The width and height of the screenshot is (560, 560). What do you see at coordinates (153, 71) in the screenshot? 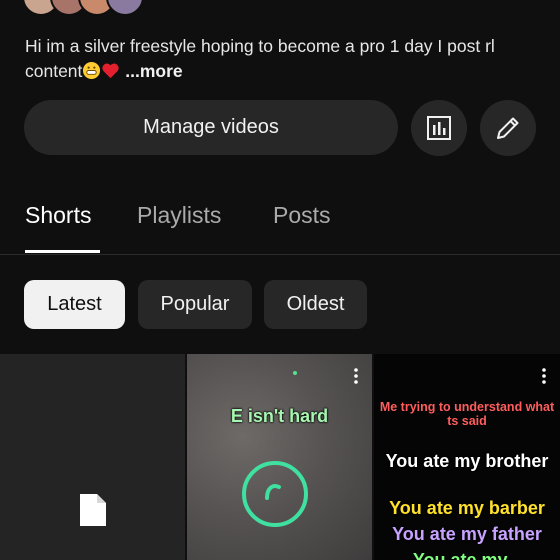
I see `more-link: ...more` at bounding box center [153, 71].